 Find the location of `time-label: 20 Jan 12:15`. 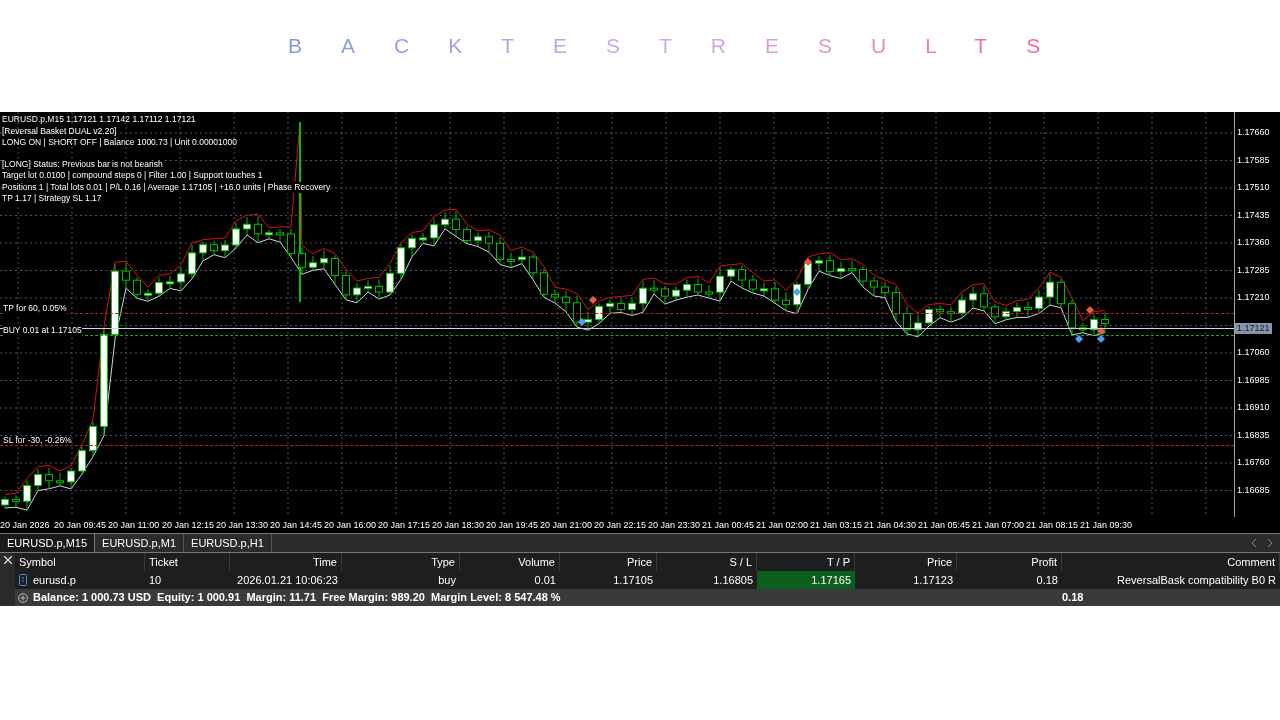

time-label: 20 Jan 12:15 is located at coordinates (188, 525).